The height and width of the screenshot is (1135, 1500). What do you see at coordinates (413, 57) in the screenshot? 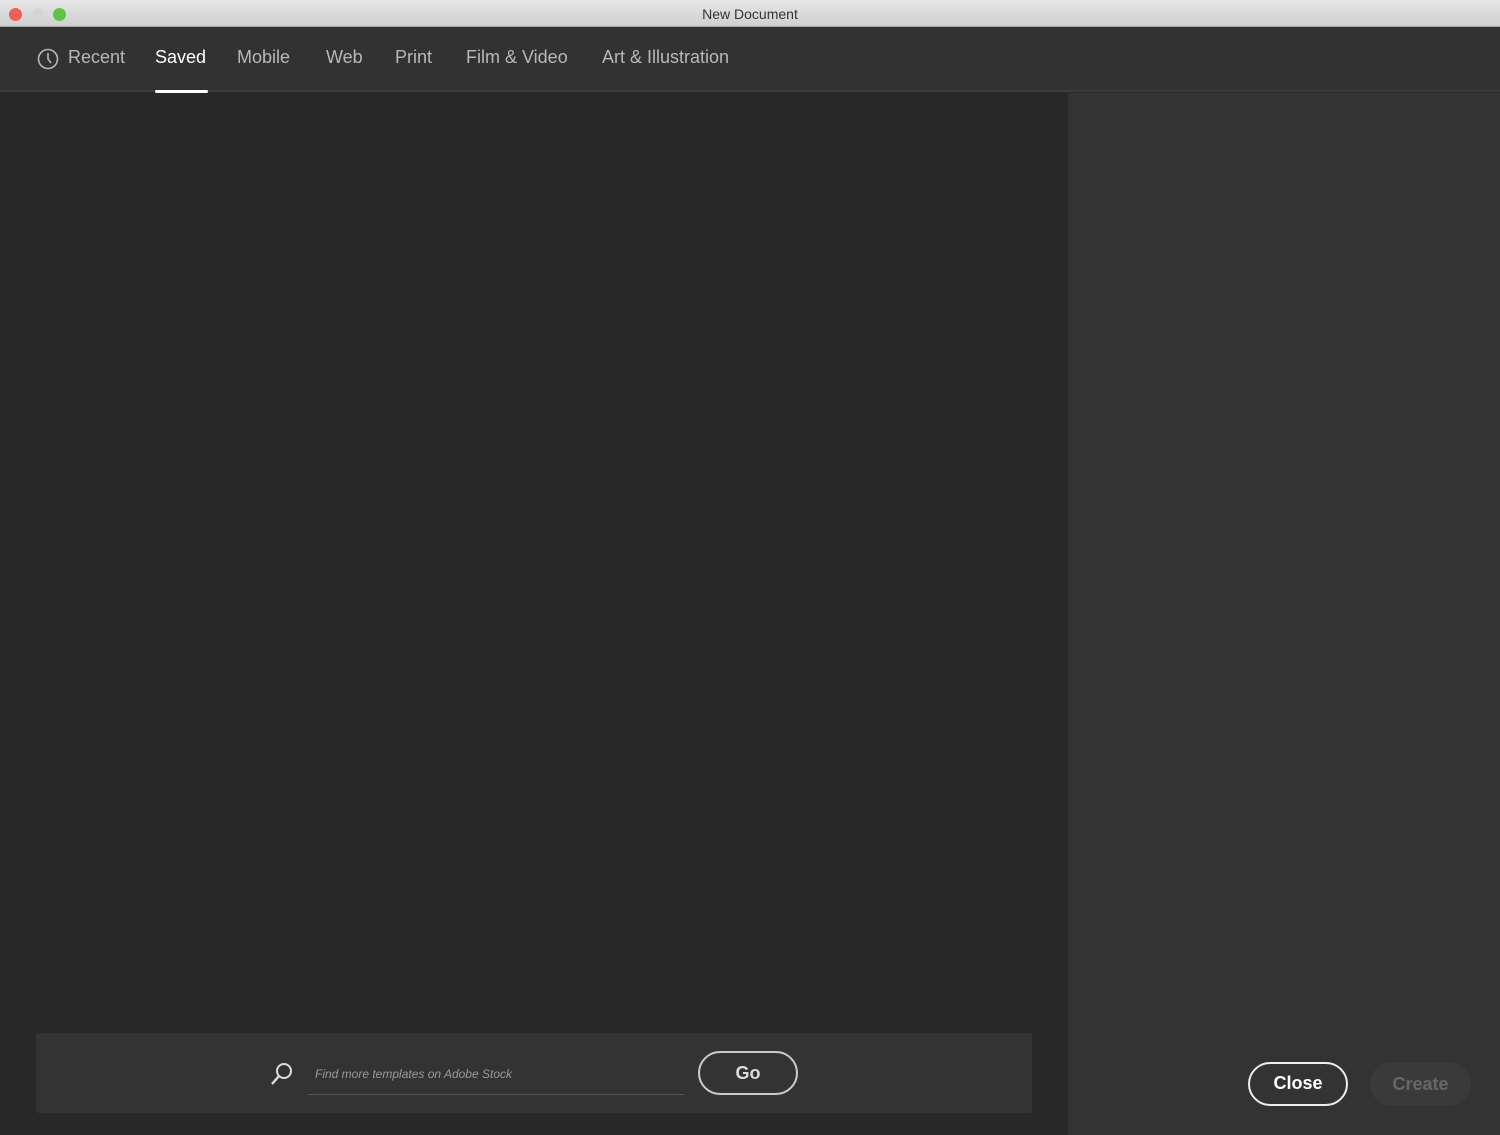
I see `tab-print: Print` at bounding box center [413, 57].